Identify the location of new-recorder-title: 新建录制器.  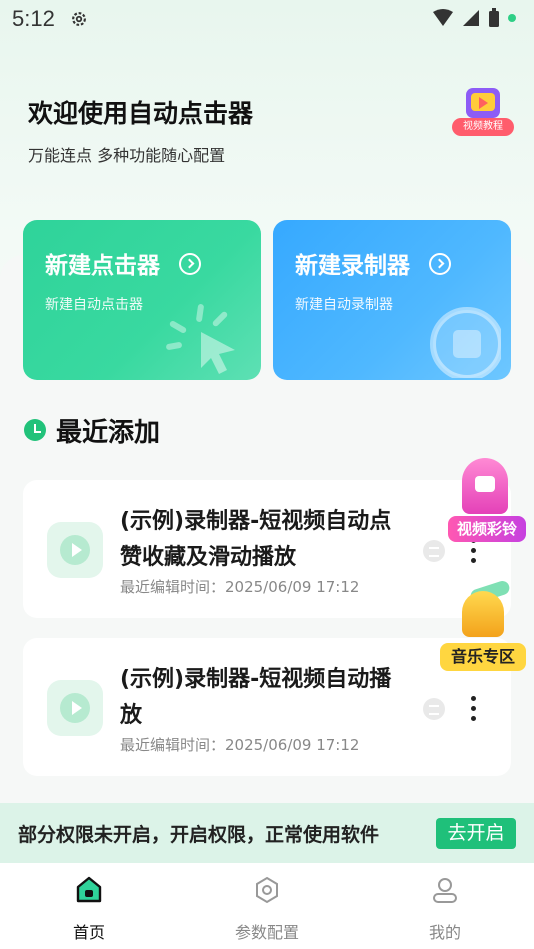
(352, 266).